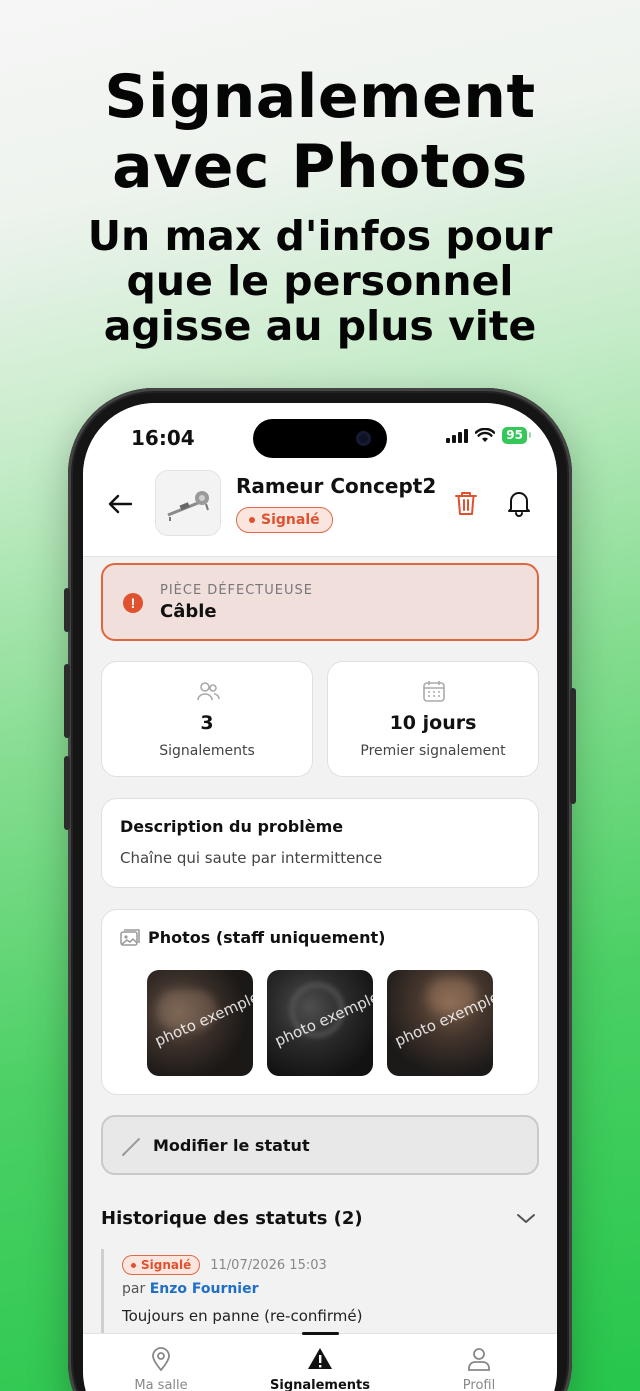 The image size is (640, 1391). I want to click on users-icon, so click(208, 691).